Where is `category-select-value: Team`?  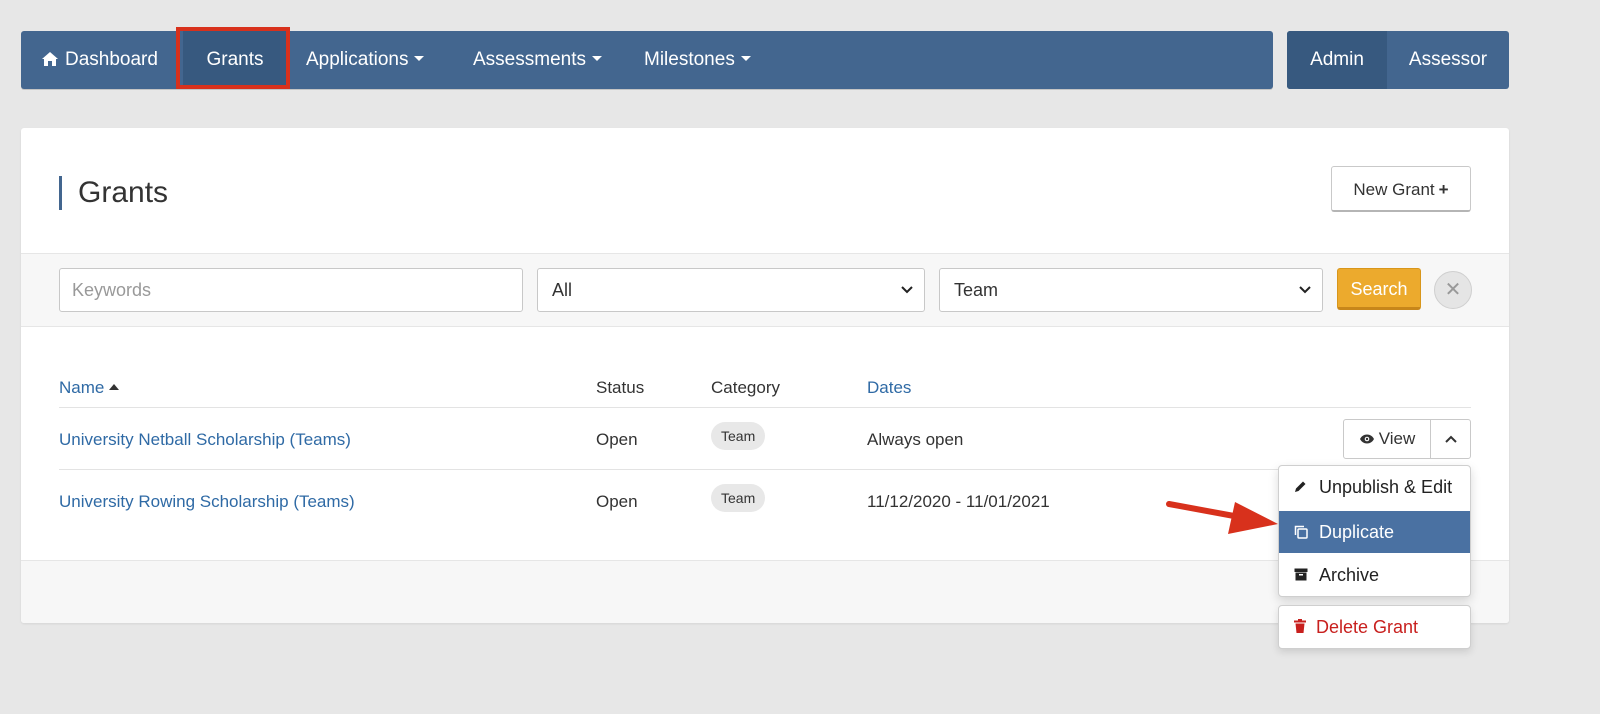 category-select-value: Team is located at coordinates (976, 290).